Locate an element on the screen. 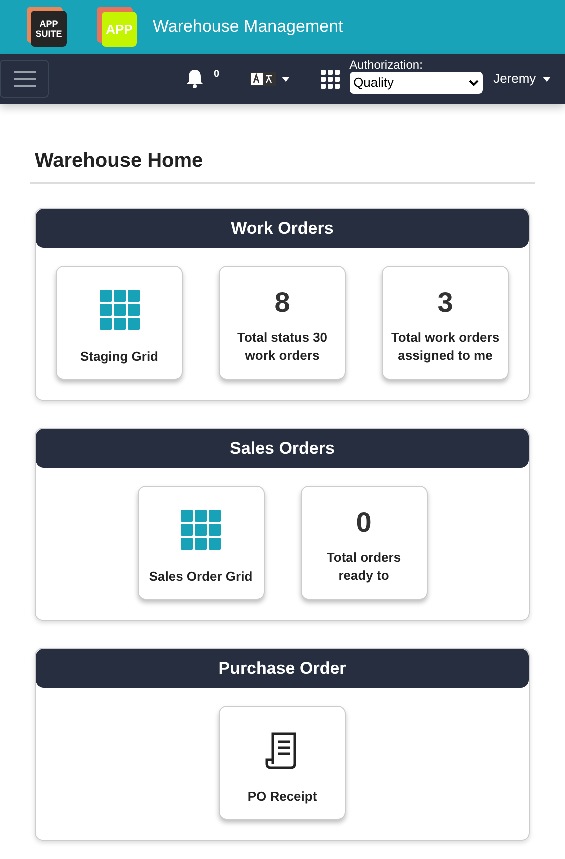  dashboard-tile: 0 Total orders ready to is located at coordinates (364, 543).